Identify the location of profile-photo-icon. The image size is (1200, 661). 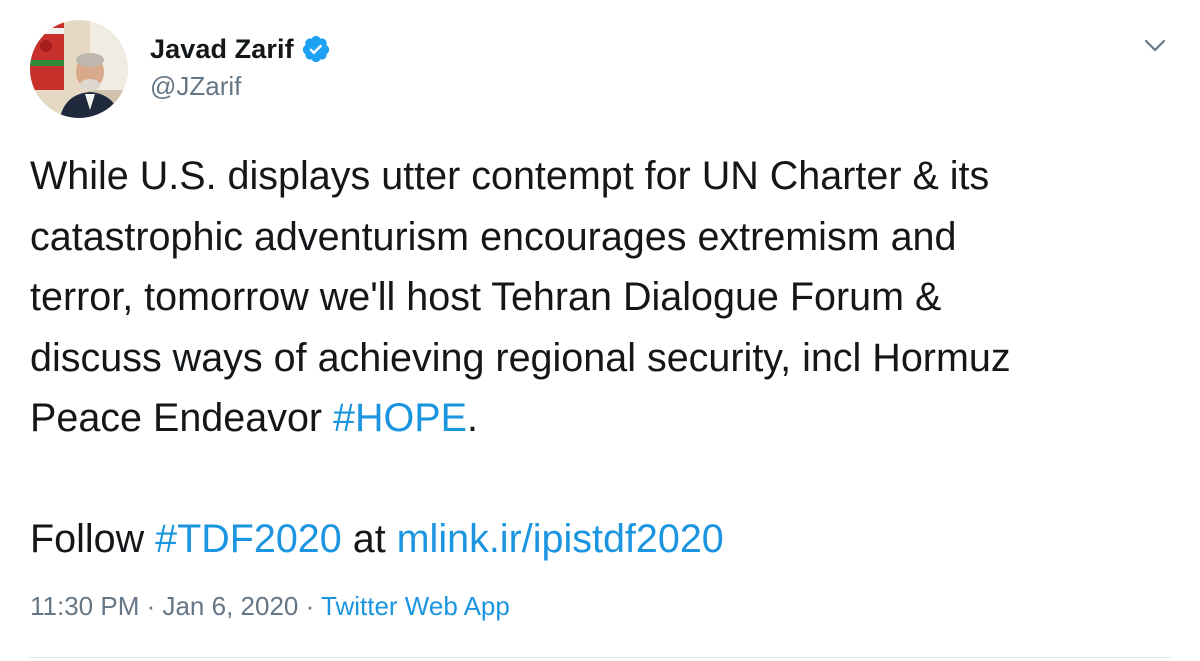
(79, 69).